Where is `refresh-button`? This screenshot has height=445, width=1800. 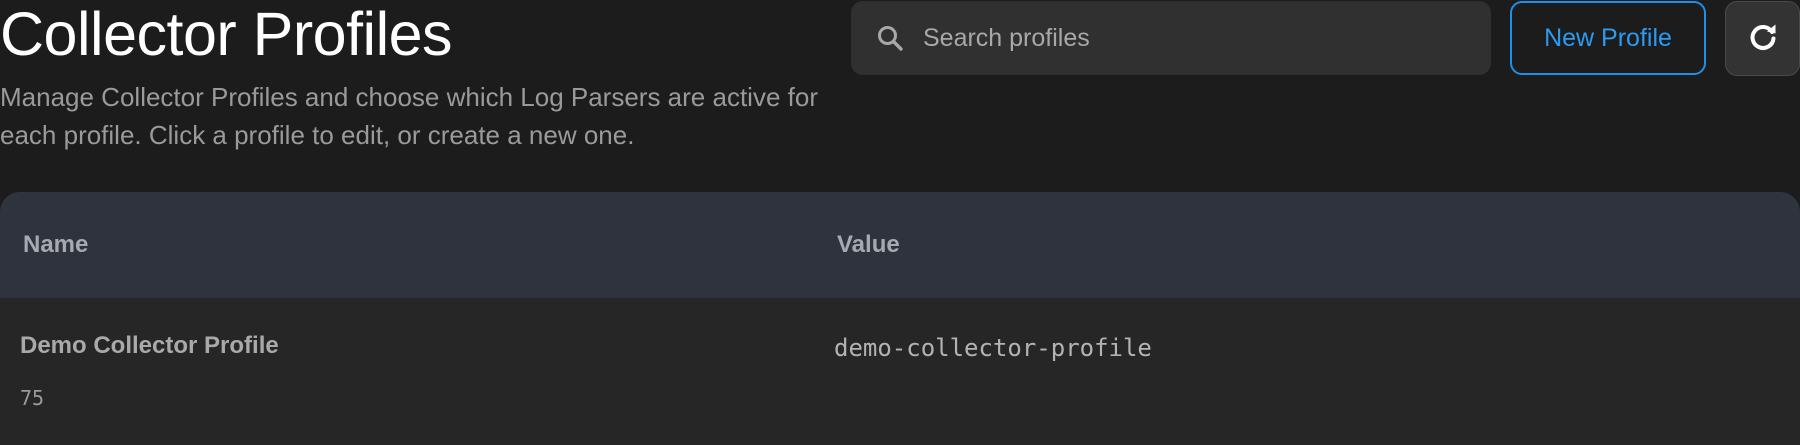 refresh-button is located at coordinates (1762, 38).